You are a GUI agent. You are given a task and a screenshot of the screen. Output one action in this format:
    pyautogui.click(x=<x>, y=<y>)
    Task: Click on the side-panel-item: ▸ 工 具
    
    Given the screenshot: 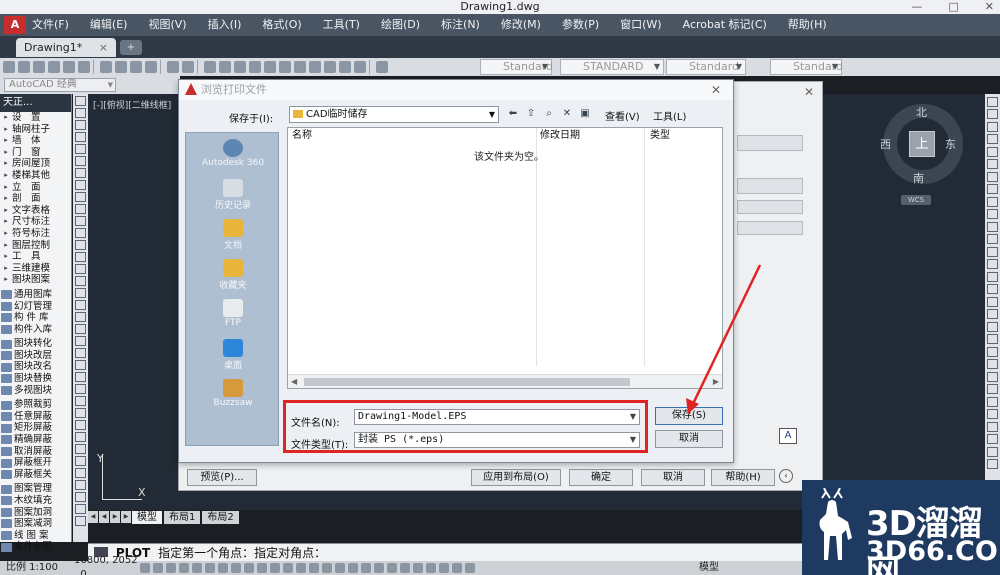 What is the action you would take?
    pyautogui.click(x=35, y=257)
    